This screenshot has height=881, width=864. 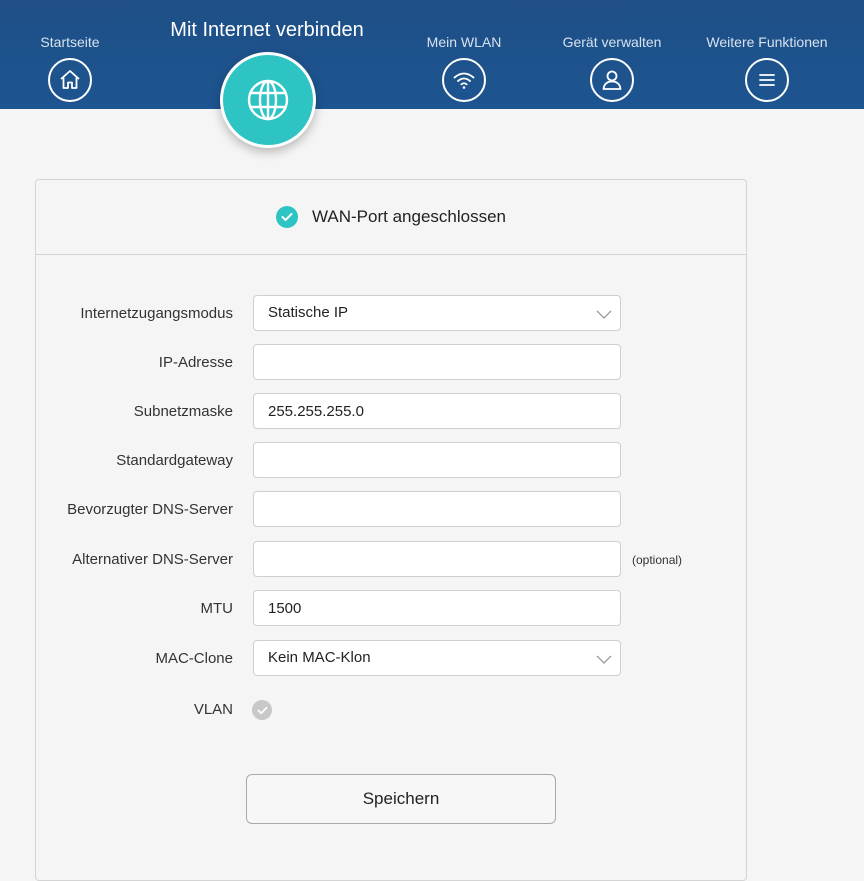 I want to click on access-mode-label: Internetzugangsmodus, so click(x=156, y=313).